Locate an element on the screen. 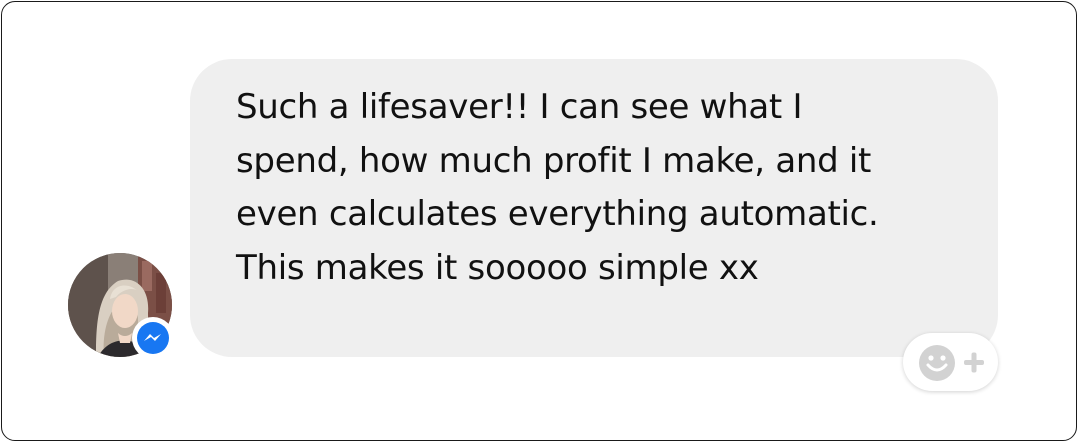 The height and width of the screenshot is (444, 1080). messenger-badge is located at coordinates (153, 338).